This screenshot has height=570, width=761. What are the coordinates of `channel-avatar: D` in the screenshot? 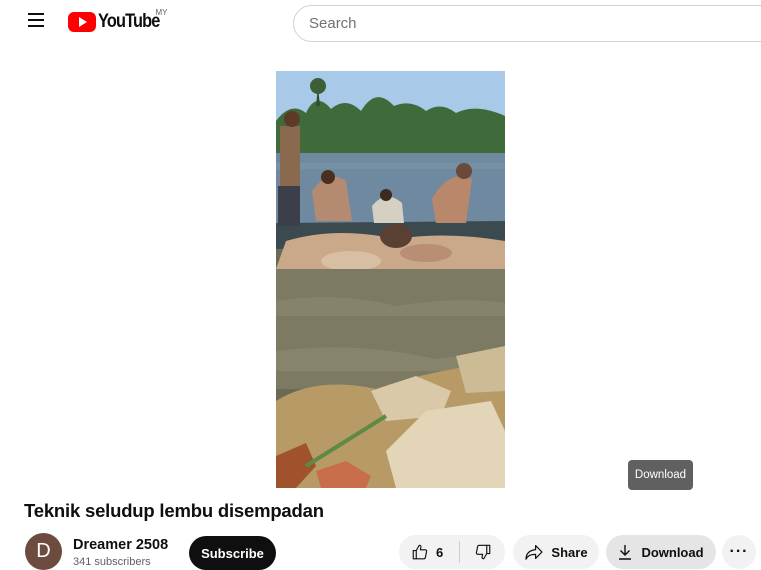 It's located at (43, 551).